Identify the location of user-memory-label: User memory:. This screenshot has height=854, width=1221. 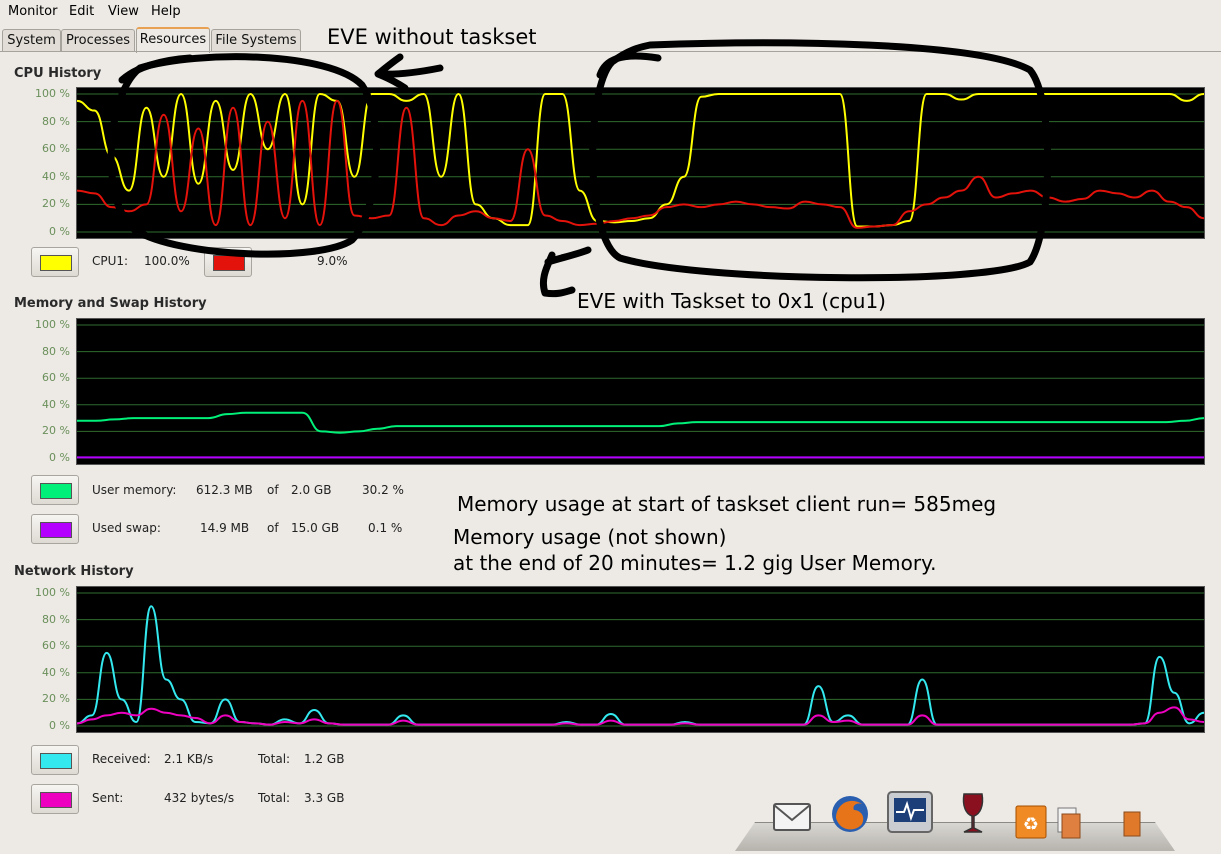
(134, 490).